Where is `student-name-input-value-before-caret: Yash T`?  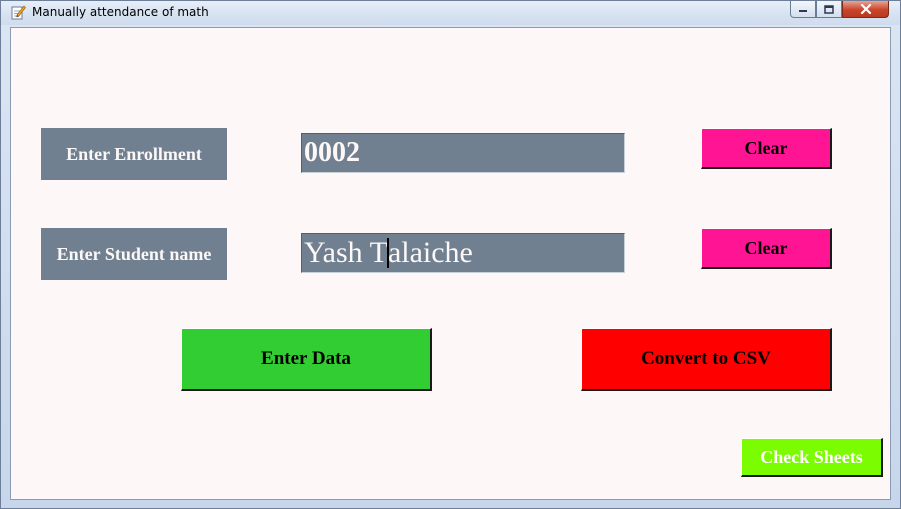
student-name-input-value-before-caret: Yash T is located at coordinates (346, 252).